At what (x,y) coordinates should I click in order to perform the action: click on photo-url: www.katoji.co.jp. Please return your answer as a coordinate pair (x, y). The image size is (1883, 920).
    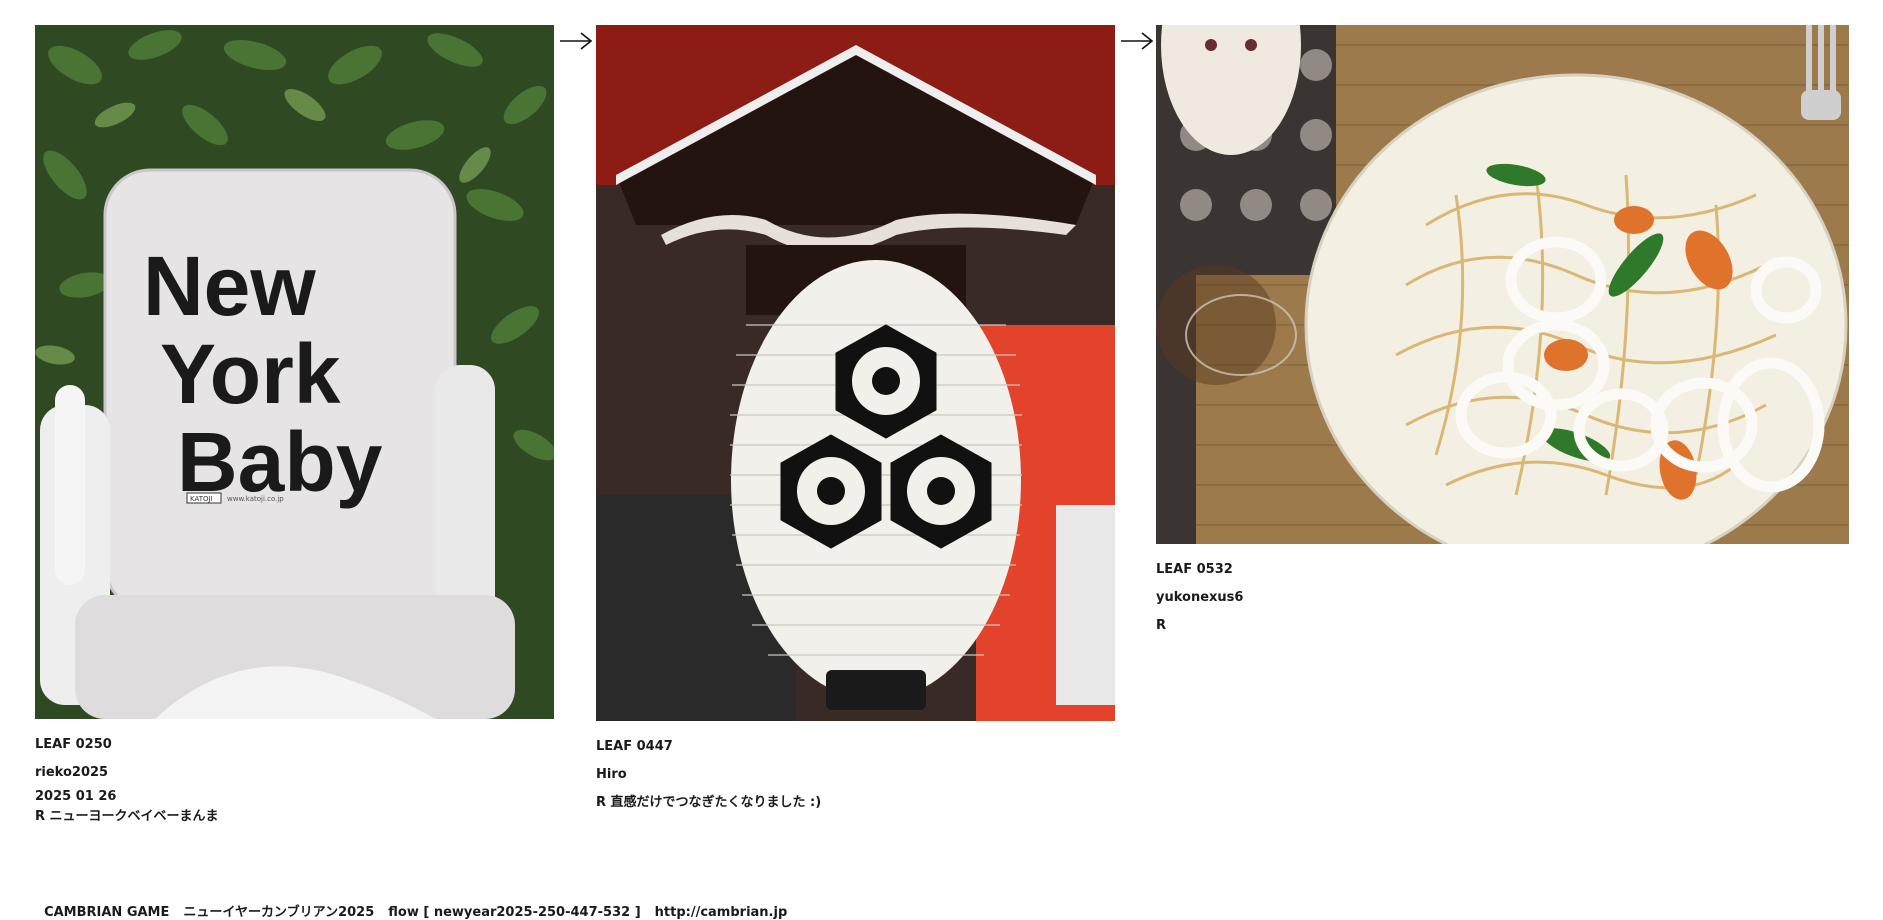
    Looking at the image, I should click on (255, 499).